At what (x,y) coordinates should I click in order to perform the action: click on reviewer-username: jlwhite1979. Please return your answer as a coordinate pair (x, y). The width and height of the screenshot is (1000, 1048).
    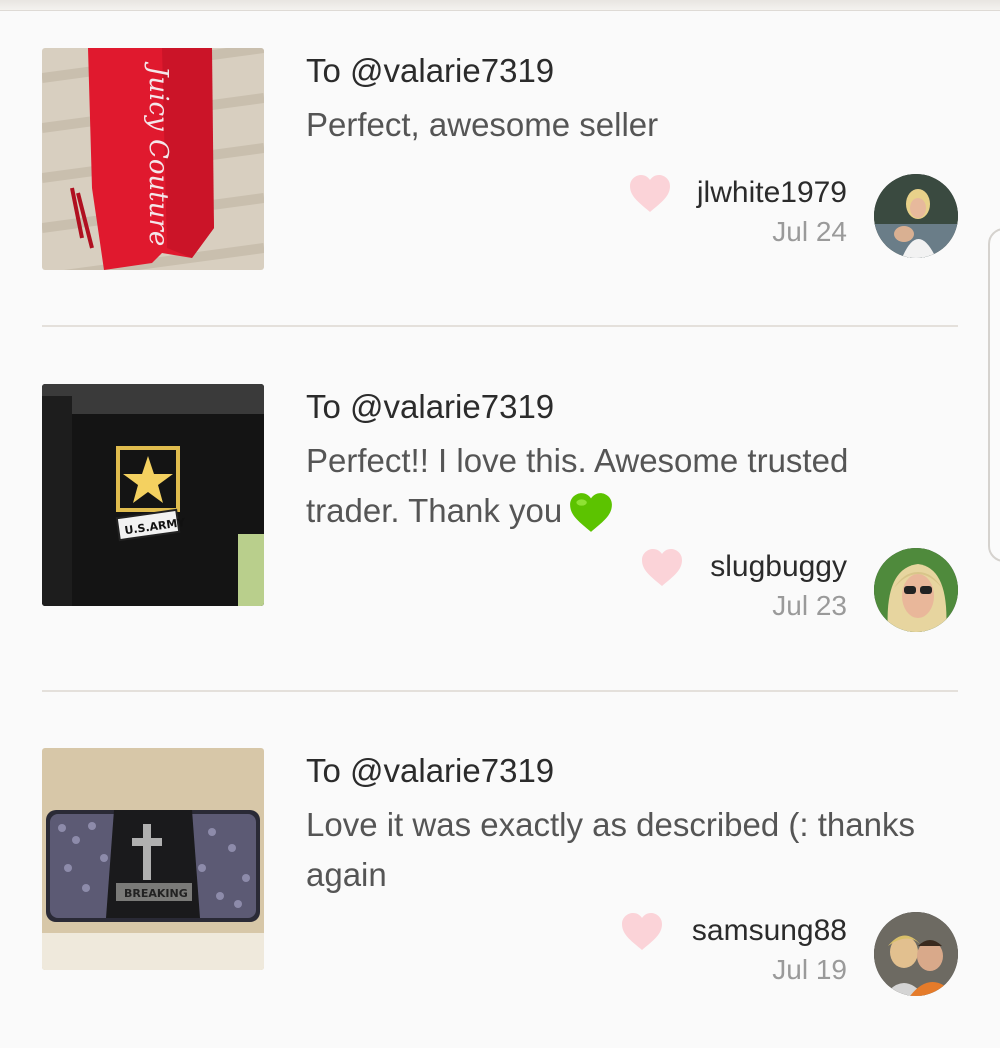
    Looking at the image, I should click on (772, 193).